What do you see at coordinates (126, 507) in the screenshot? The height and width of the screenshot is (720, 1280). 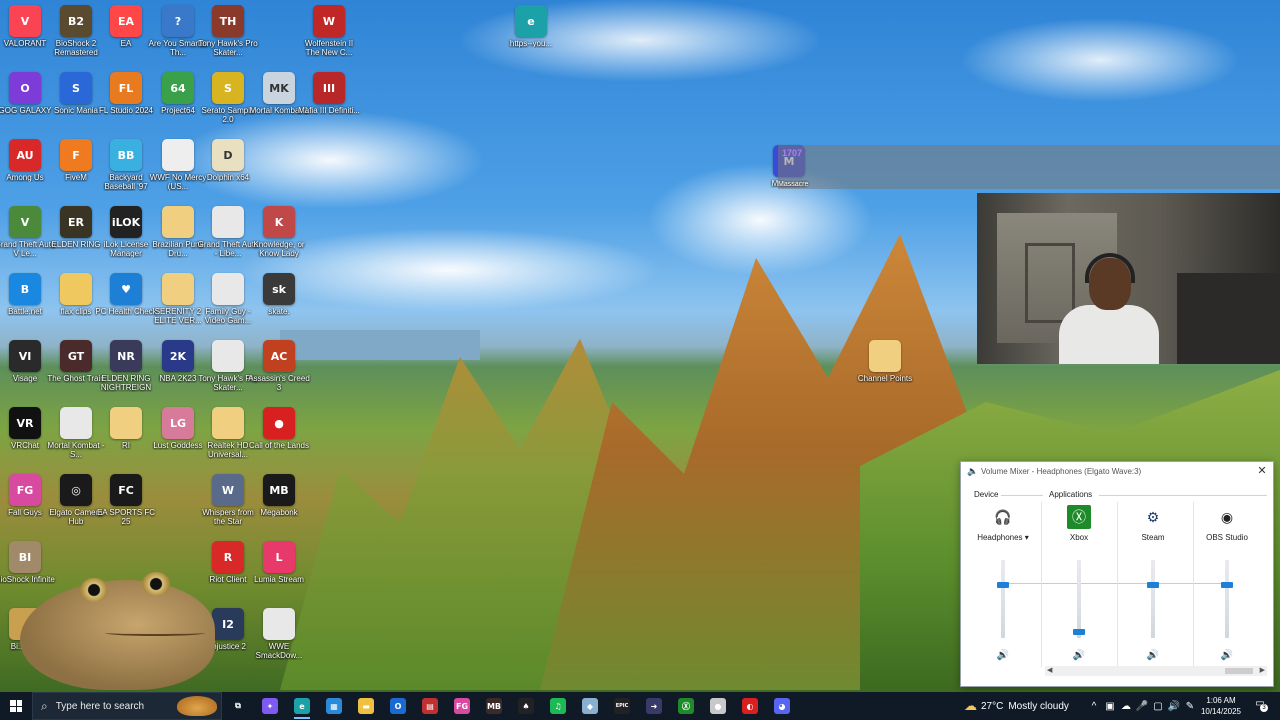 I see `desktop-icon: FC EA SPORTS FC 25` at bounding box center [126, 507].